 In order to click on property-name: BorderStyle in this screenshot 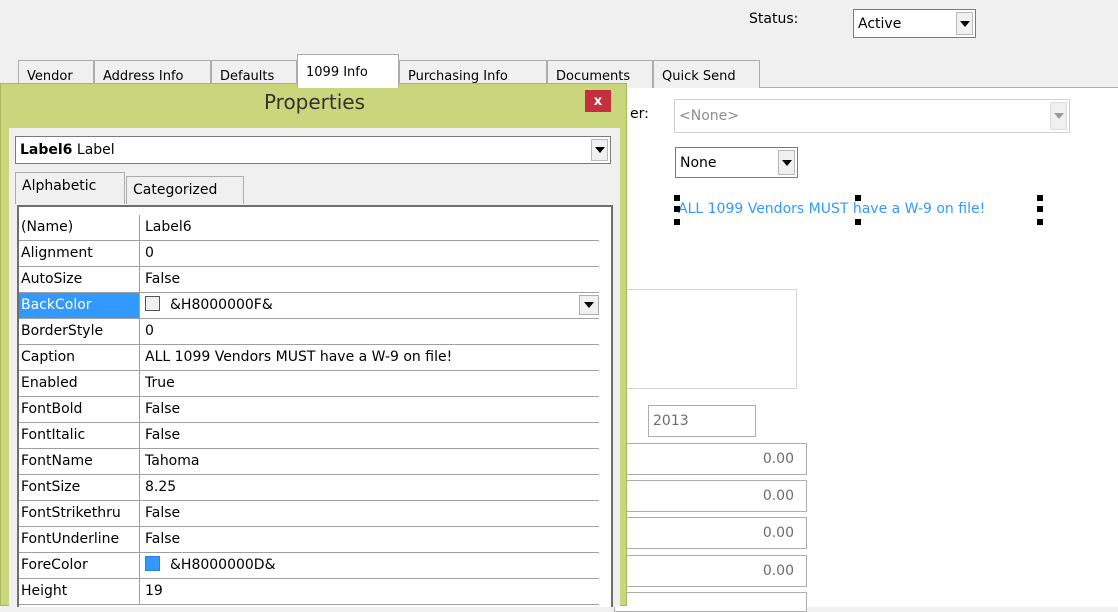, I will do `click(79, 331)`.